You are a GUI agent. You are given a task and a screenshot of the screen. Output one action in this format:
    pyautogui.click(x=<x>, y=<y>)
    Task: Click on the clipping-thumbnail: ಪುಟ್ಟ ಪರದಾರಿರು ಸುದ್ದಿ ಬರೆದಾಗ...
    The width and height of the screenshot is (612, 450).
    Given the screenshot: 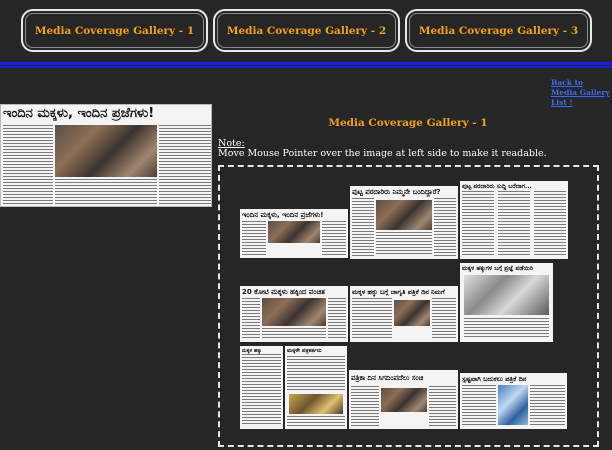 What is the action you would take?
    pyautogui.click(x=514, y=220)
    